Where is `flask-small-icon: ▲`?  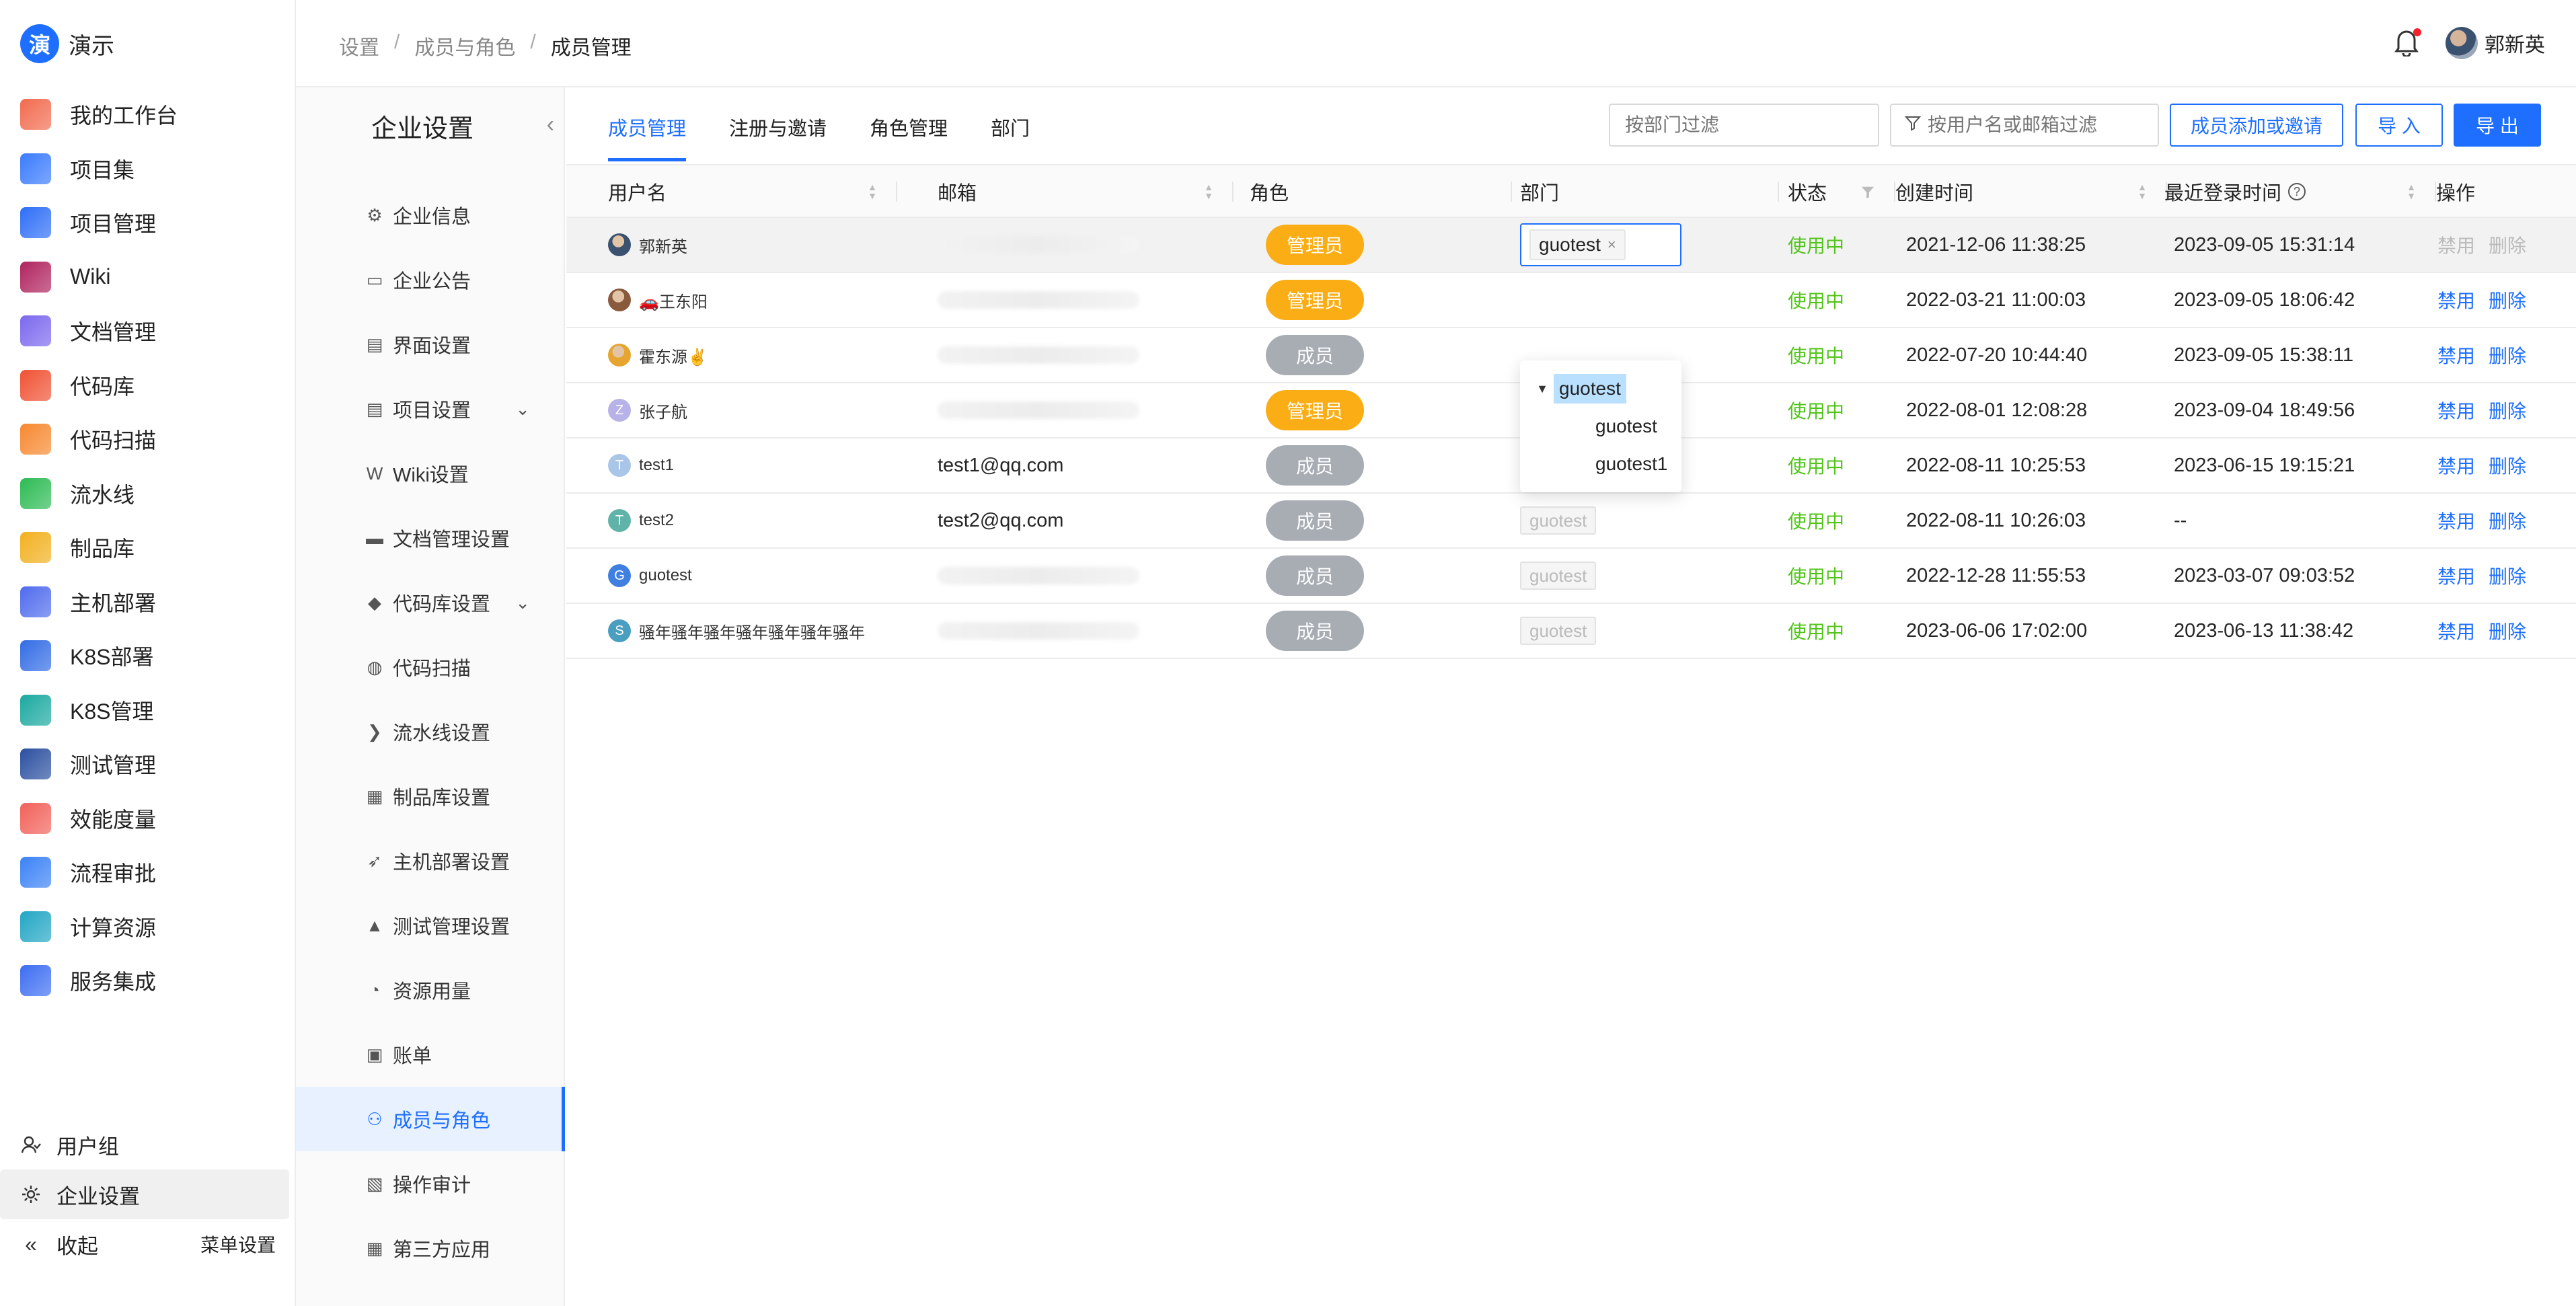
flask-small-icon: ▲ is located at coordinates (374, 925).